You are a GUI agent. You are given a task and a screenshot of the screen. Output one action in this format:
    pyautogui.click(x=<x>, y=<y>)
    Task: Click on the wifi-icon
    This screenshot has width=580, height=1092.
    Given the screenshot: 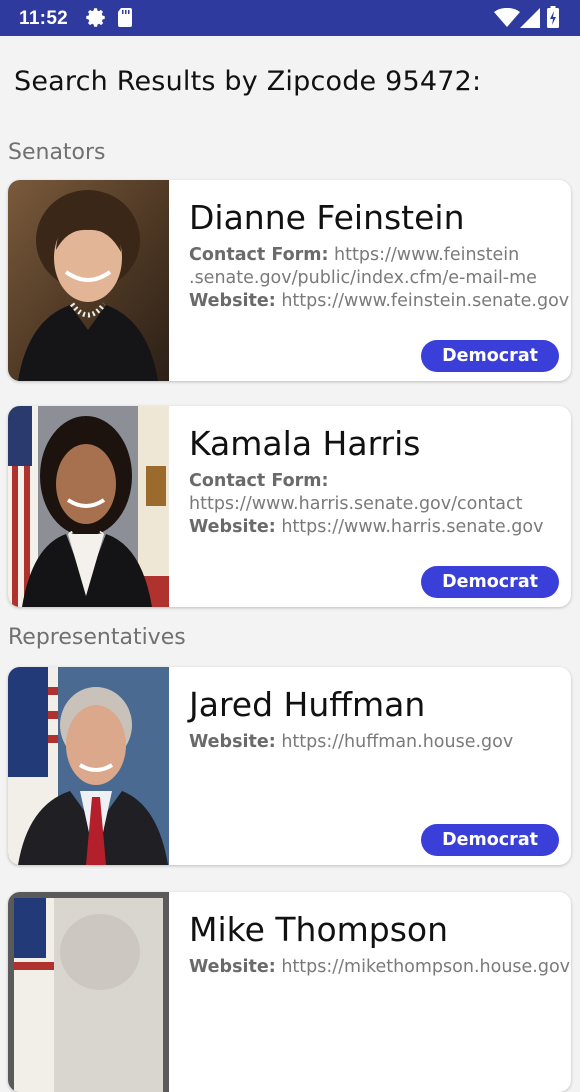 What is the action you would take?
    pyautogui.click(x=507, y=20)
    